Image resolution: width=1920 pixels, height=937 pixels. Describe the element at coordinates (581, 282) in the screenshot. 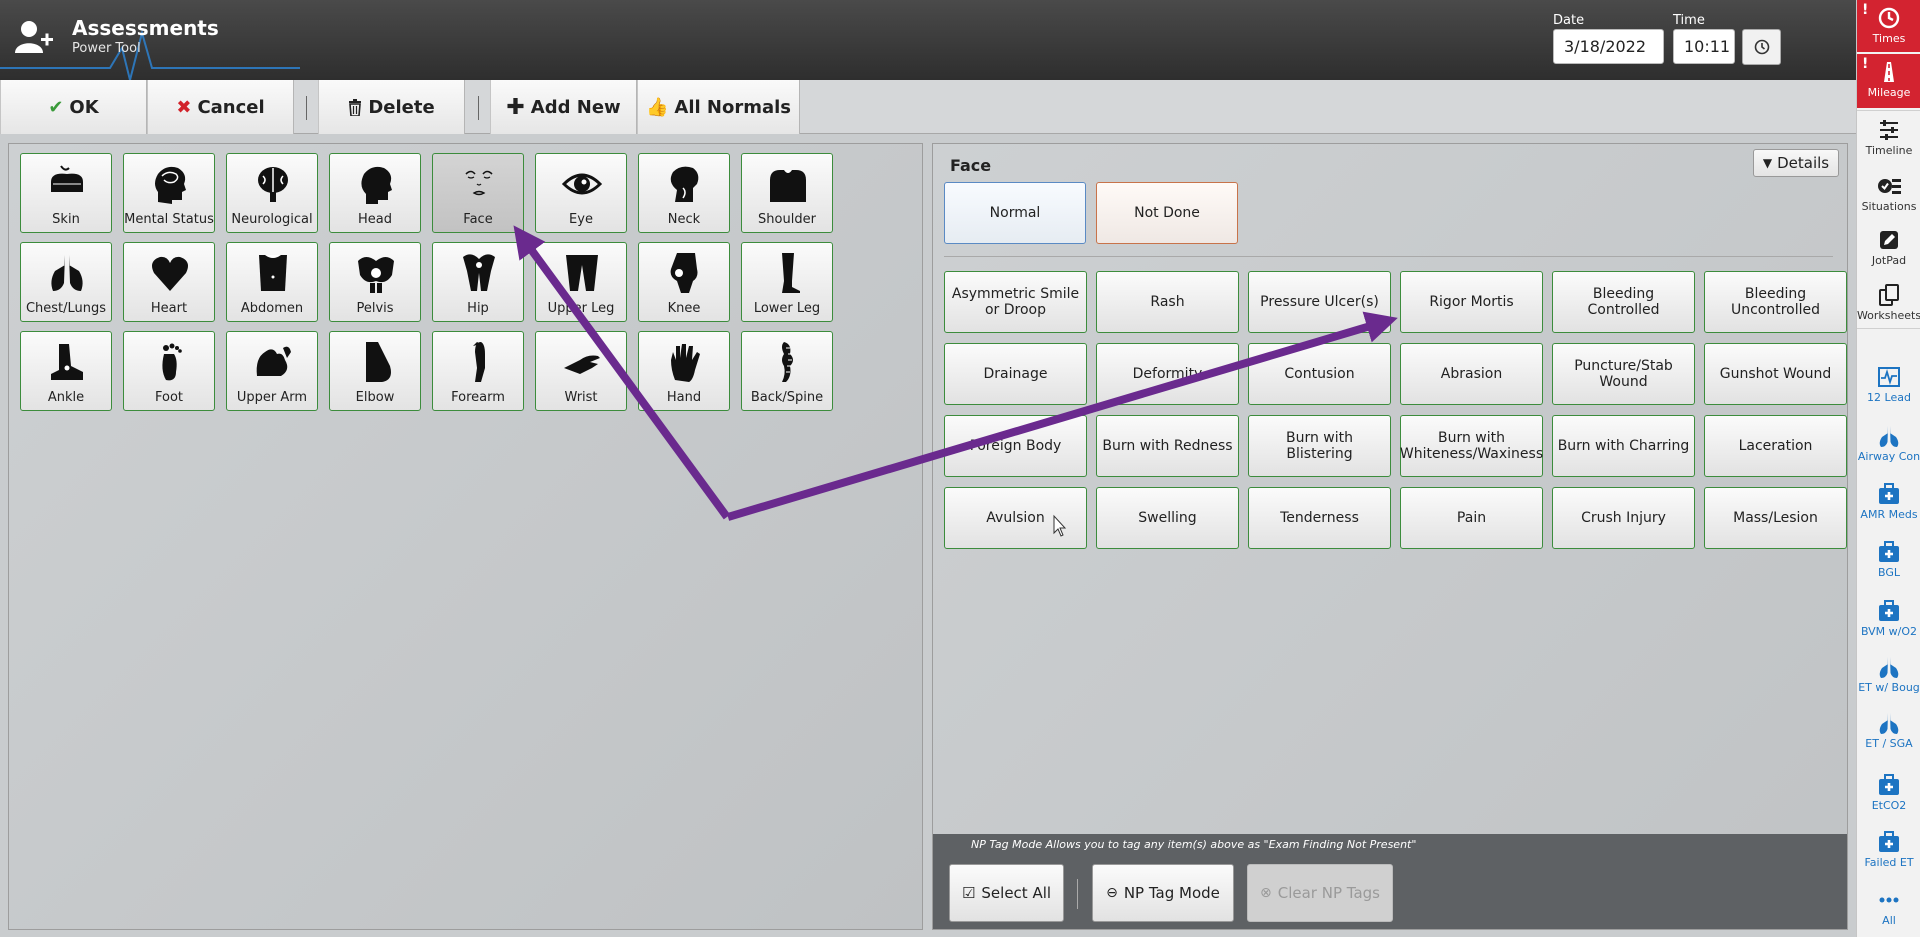

I see `body-part-tile: Upper Leg` at that location.